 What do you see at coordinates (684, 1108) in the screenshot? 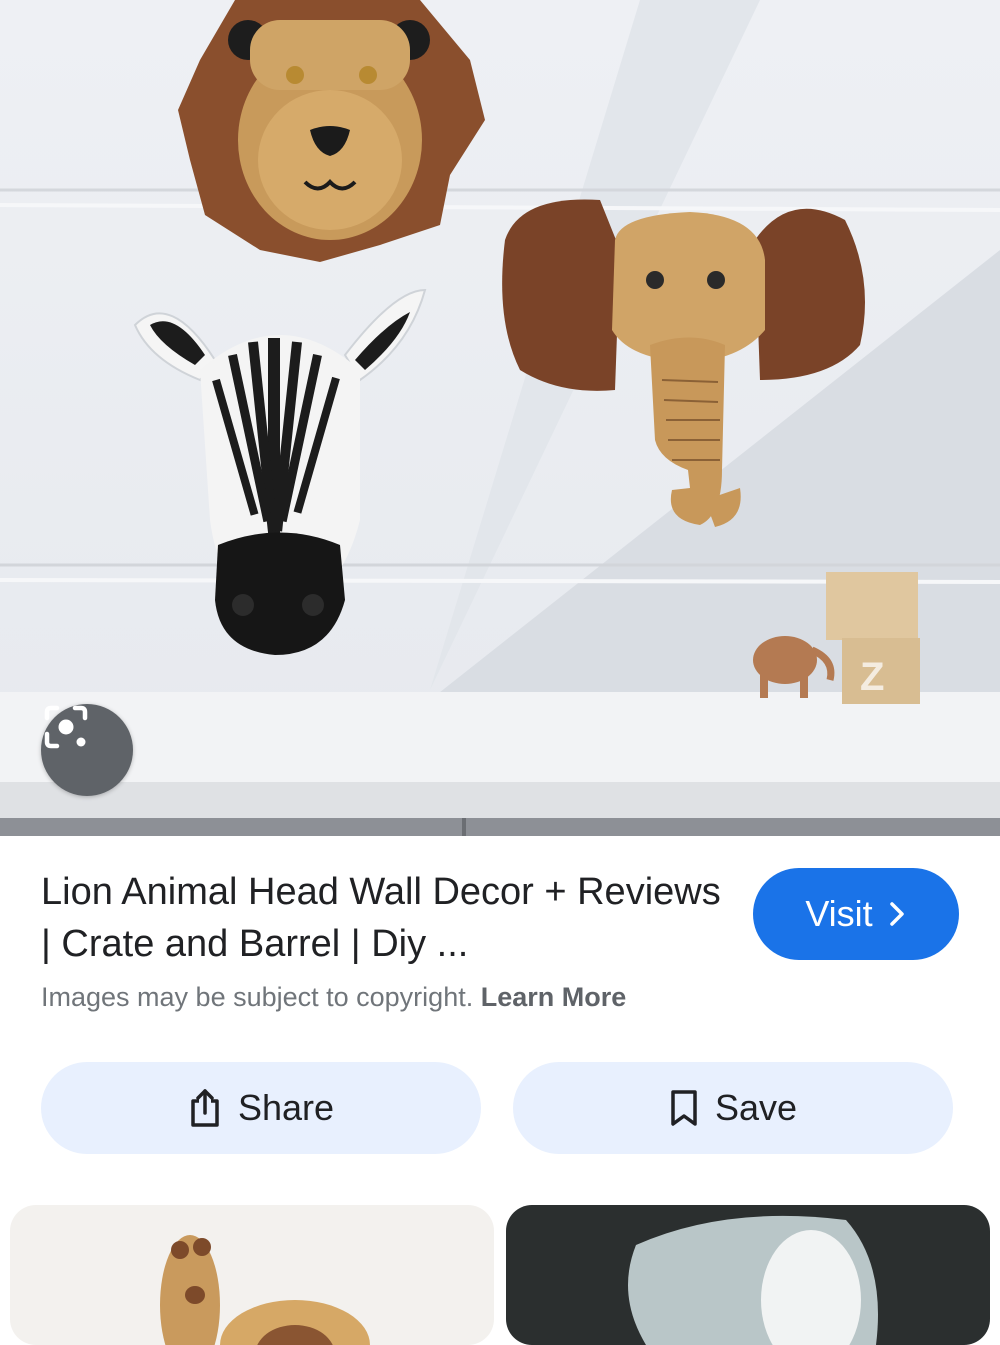
I see `bookmark-icon` at bounding box center [684, 1108].